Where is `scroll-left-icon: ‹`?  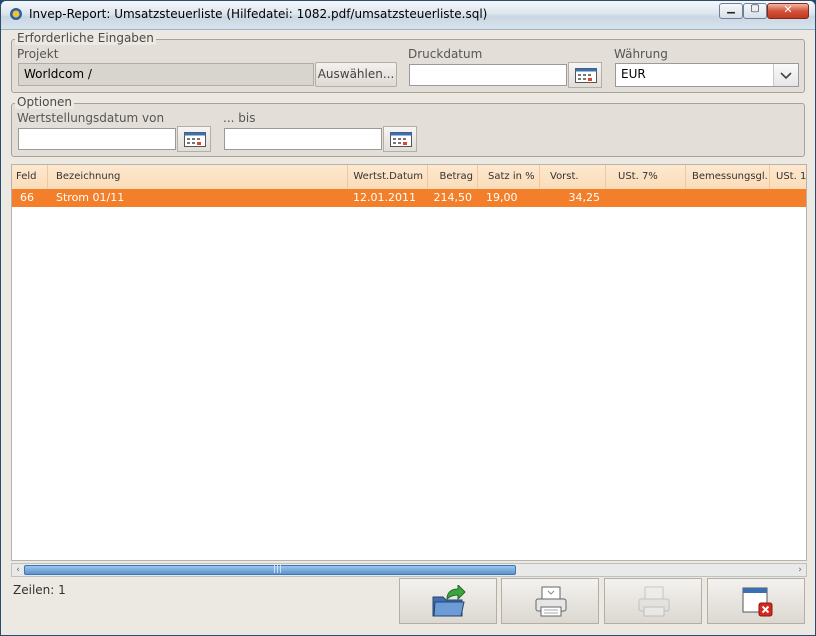 scroll-left-icon: ‹ is located at coordinates (18, 570).